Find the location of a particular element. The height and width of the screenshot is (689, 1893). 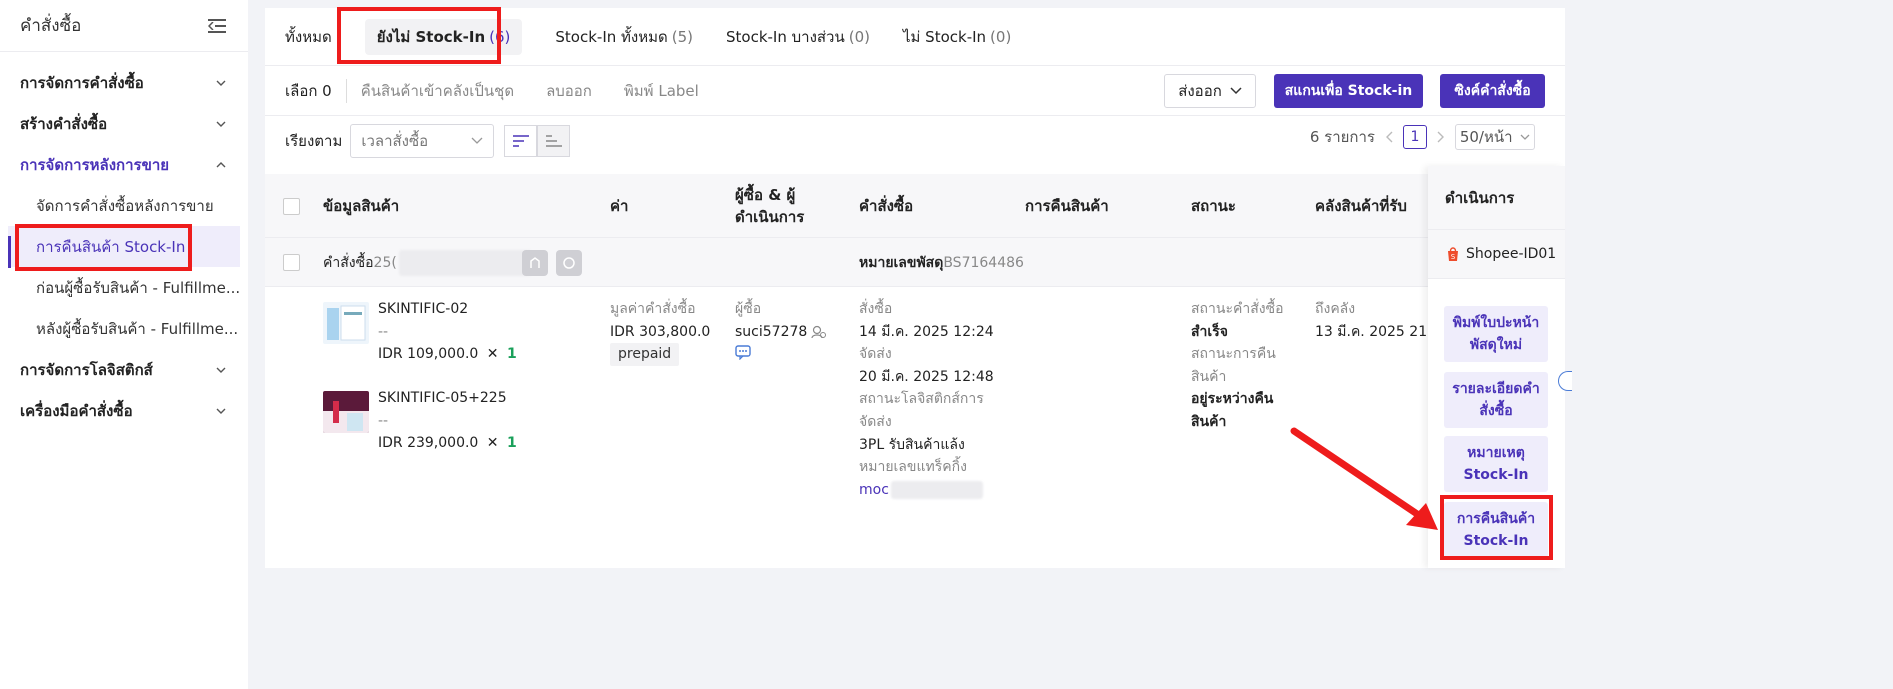

tab-no-stock-in: ไม่ Stock-In (0) is located at coordinates (957, 37).